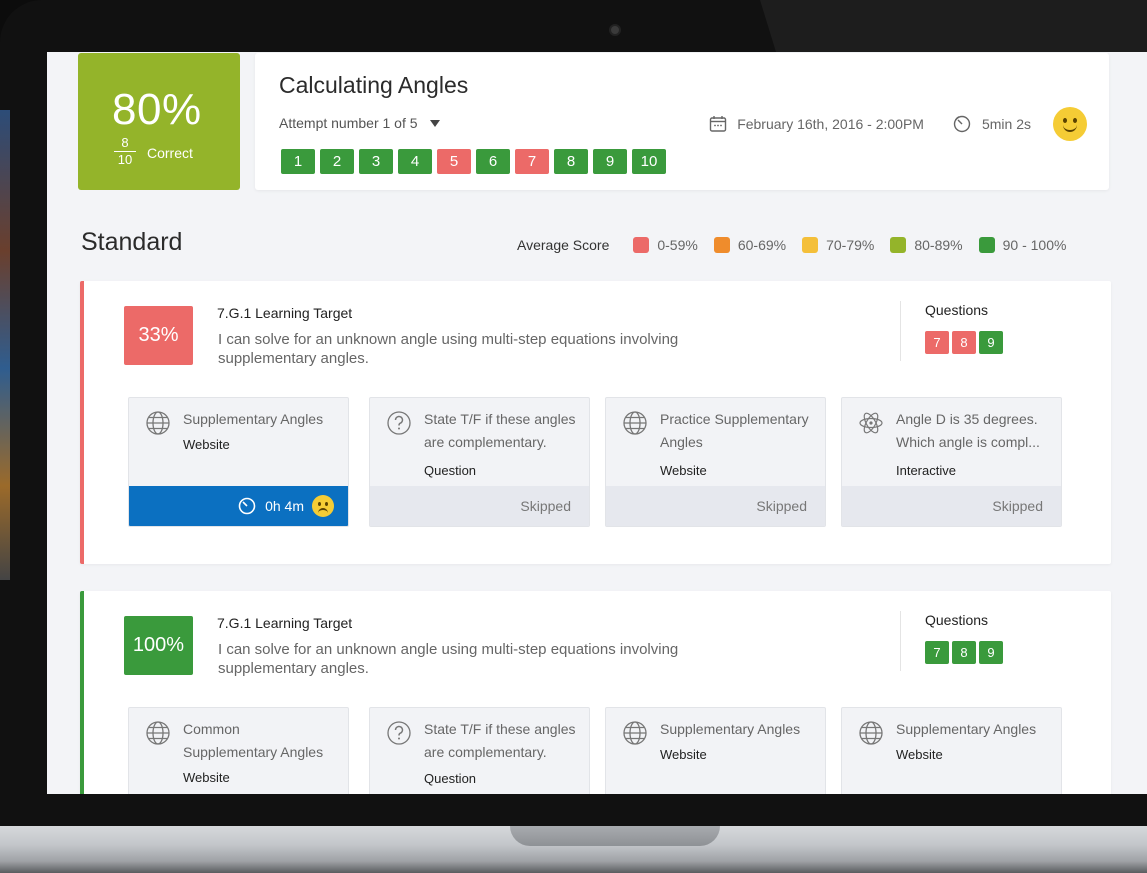 The height and width of the screenshot is (873, 1147). What do you see at coordinates (125, 159) in the screenshot?
I see `score-denominator: 10` at bounding box center [125, 159].